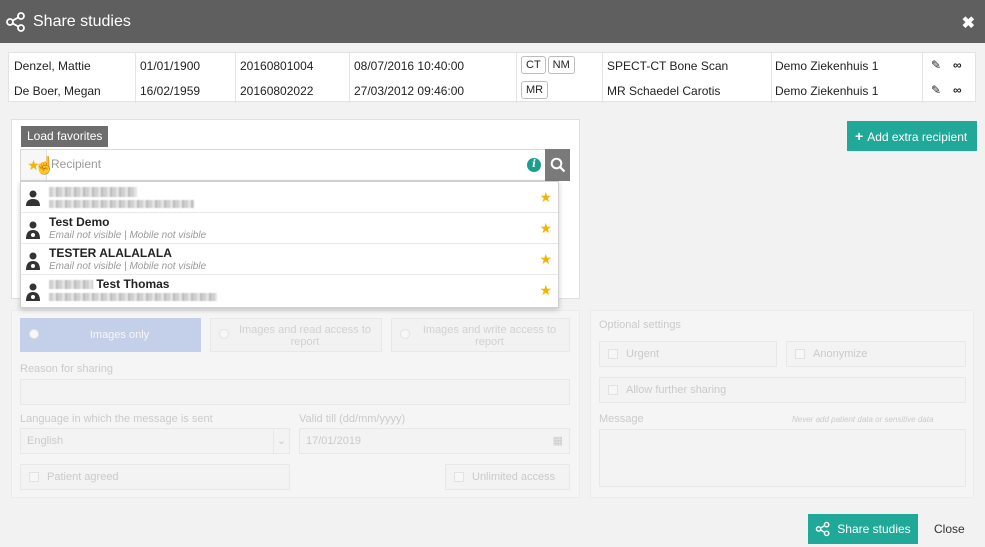 The image size is (985, 547). Describe the element at coordinates (289, 197) in the screenshot. I see `list-item: ★` at that location.